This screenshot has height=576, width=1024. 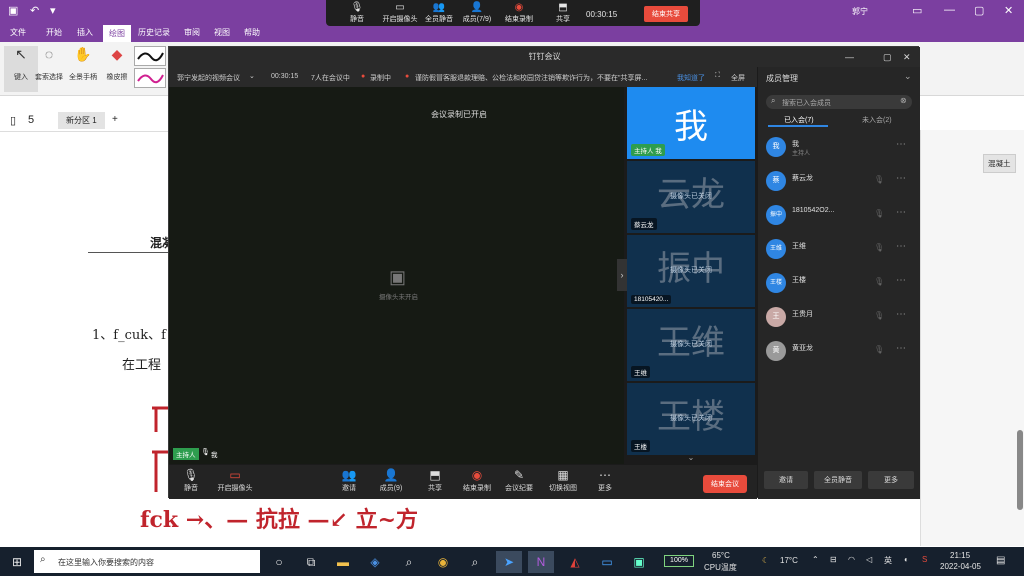 What do you see at coordinates (13, 120) in the screenshot?
I see `notebook-icon: ▯` at bounding box center [13, 120].